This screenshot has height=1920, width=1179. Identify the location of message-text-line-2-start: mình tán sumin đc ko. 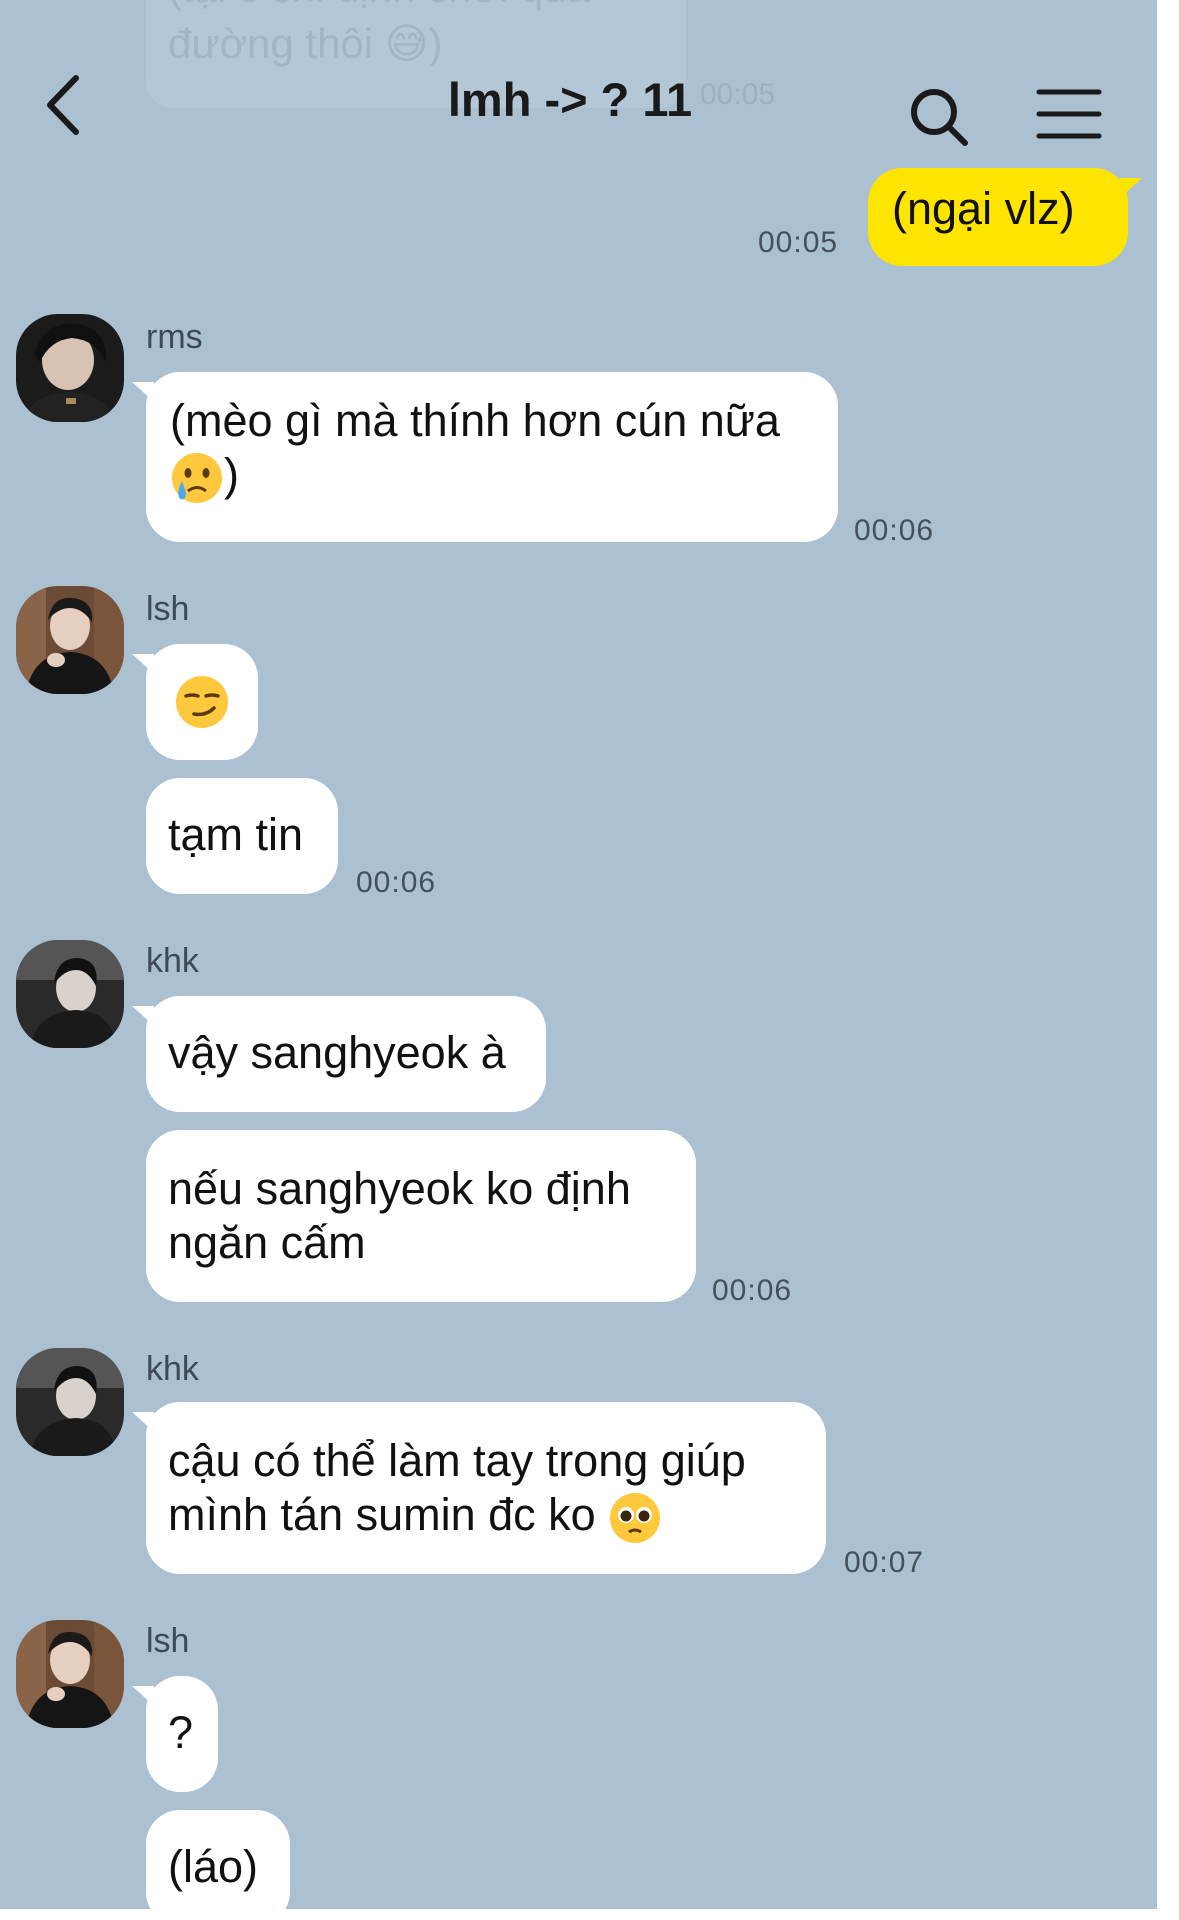
(382, 1514).